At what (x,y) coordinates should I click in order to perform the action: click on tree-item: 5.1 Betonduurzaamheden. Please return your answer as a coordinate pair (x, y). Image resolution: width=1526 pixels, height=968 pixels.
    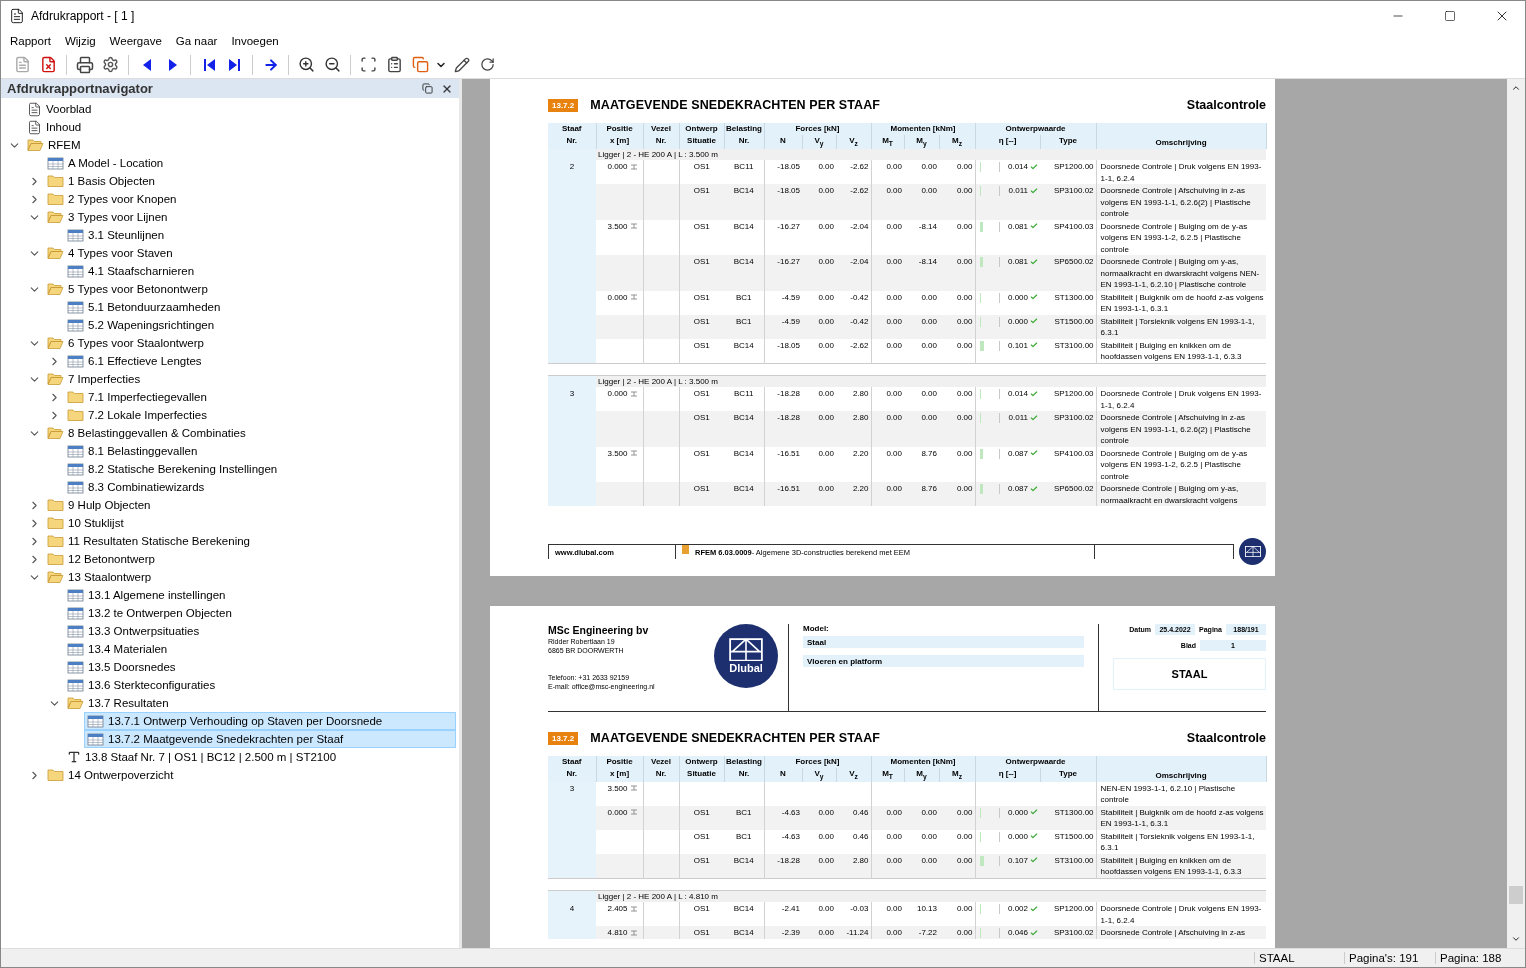
    Looking at the image, I should click on (260, 307).